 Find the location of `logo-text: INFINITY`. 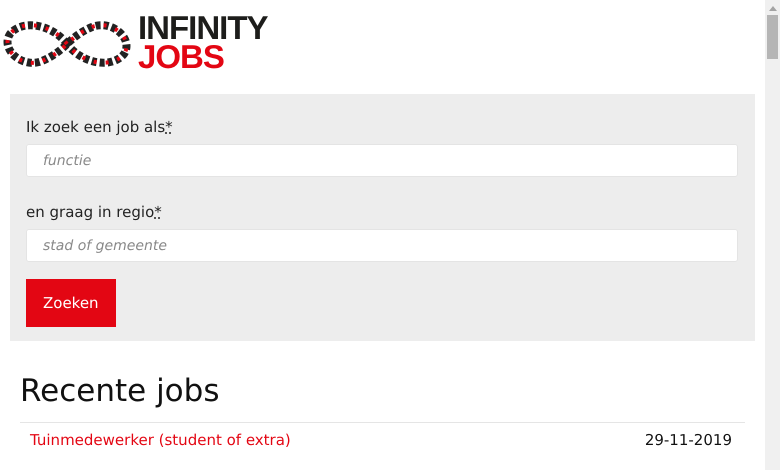

logo-text: INFINITY is located at coordinates (203, 27).